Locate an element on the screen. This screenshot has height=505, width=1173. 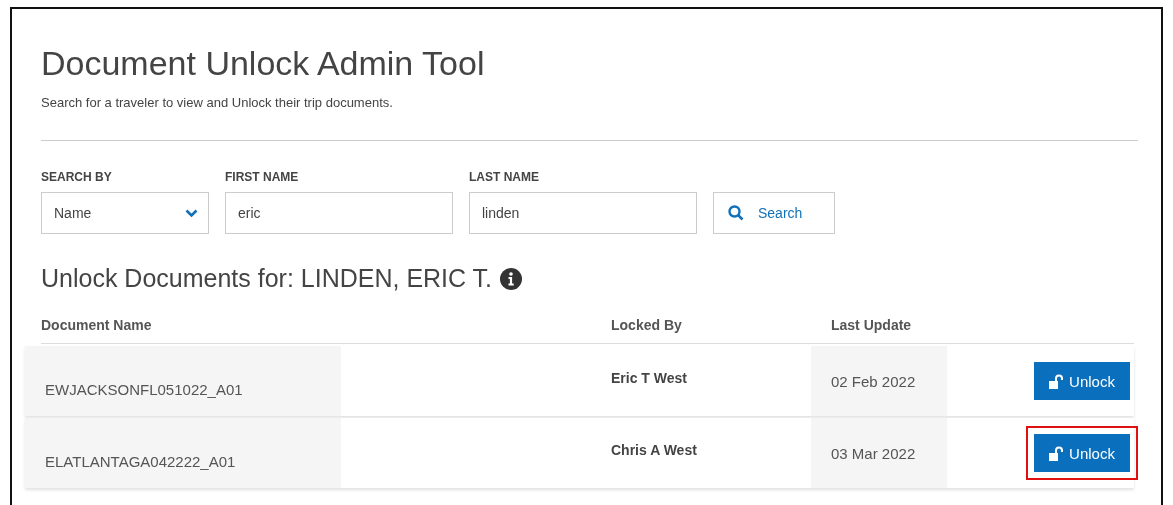
search-button: Search is located at coordinates (774, 213).